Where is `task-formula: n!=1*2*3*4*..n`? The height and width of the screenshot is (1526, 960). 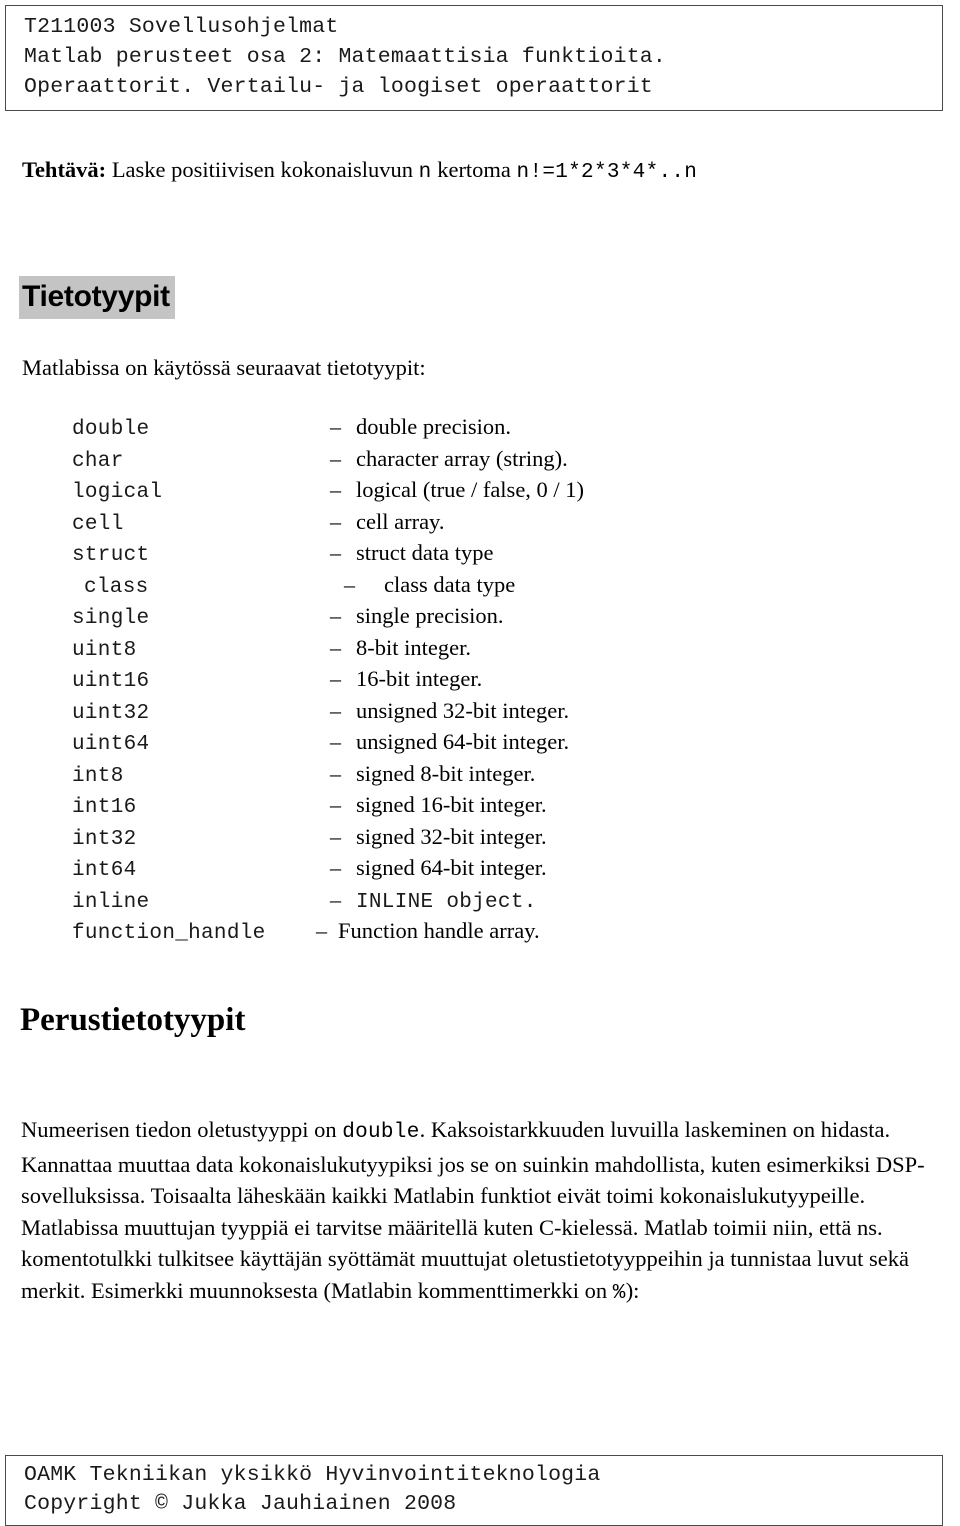 task-formula: n!=1*2*3*4*..n is located at coordinates (607, 172).